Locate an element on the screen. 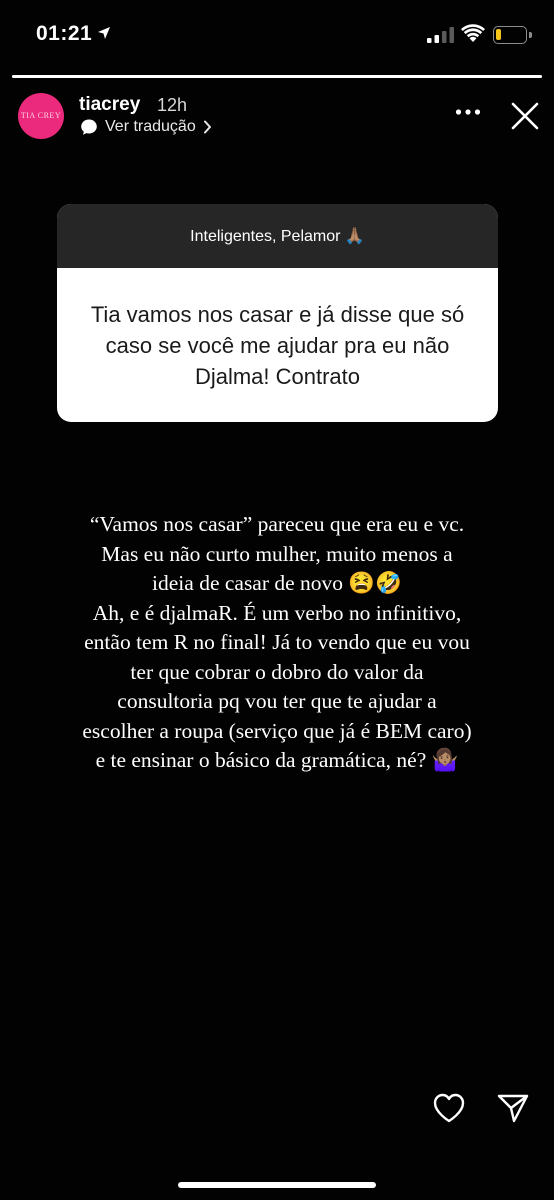 This screenshot has width=554, height=1200. chevron-right-icon is located at coordinates (207, 127).